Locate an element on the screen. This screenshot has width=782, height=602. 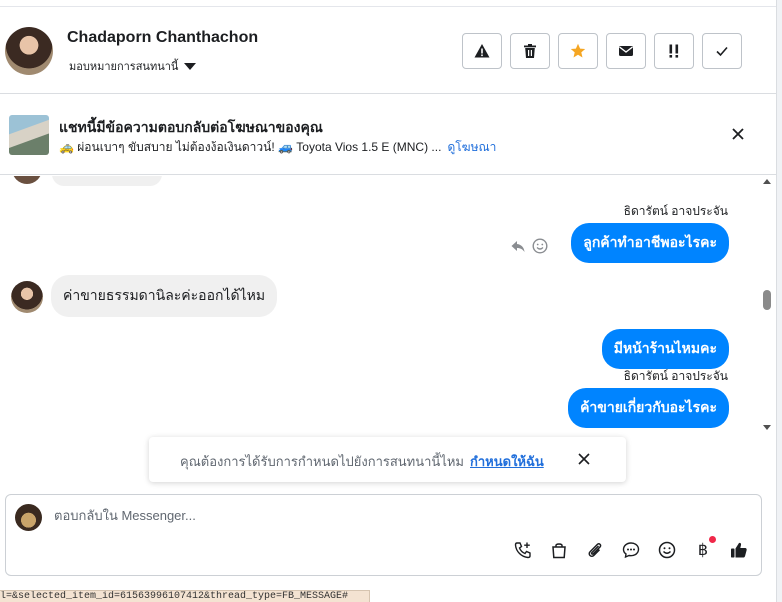
paperclip-icon is located at coordinates (595, 550).